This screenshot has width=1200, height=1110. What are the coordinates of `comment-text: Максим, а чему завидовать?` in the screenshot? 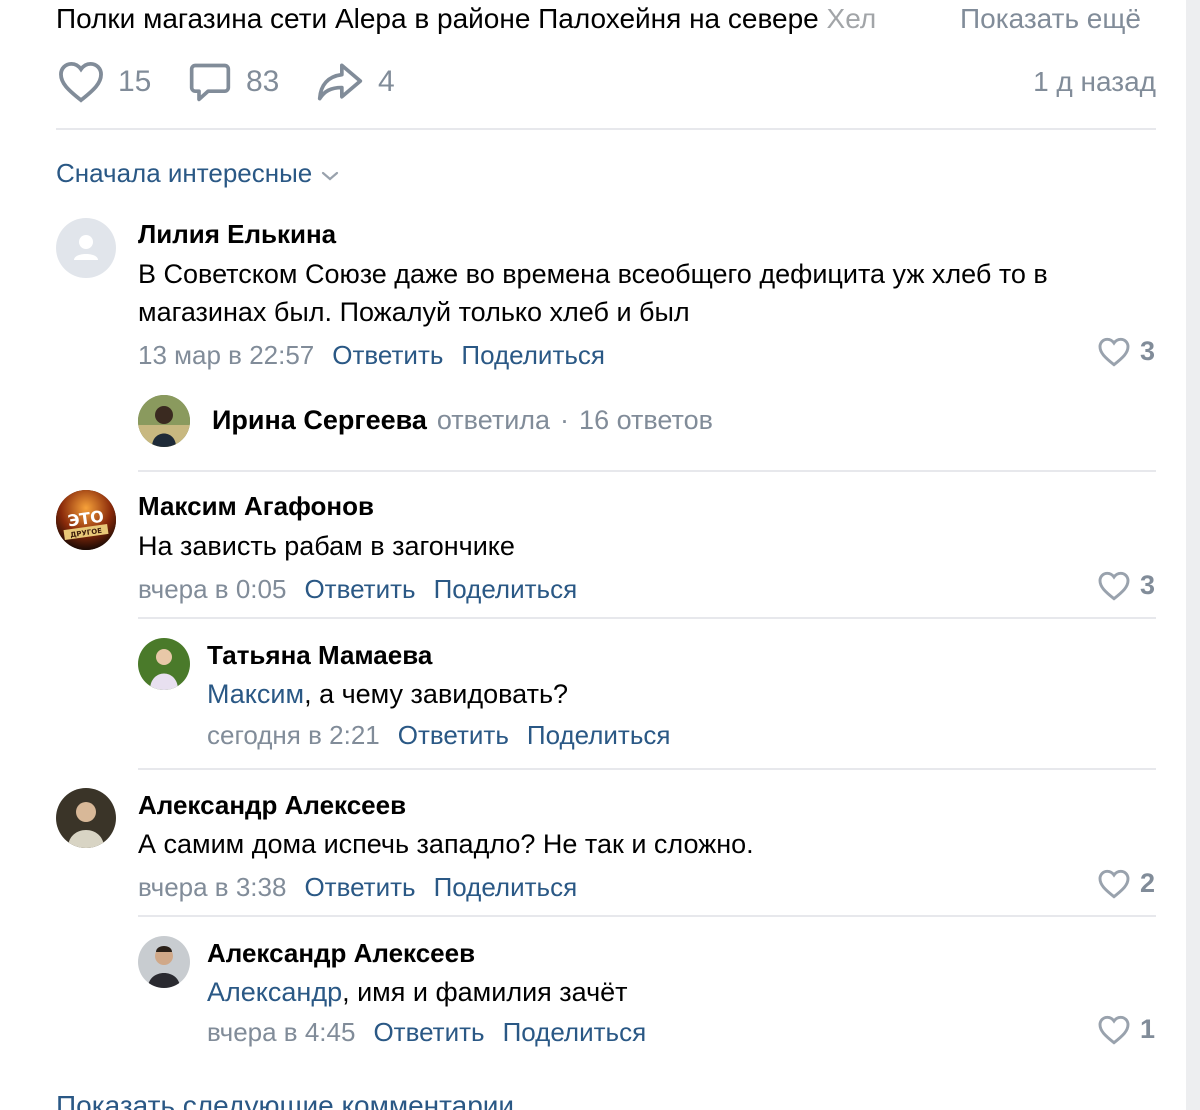 It's located at (387, 694).